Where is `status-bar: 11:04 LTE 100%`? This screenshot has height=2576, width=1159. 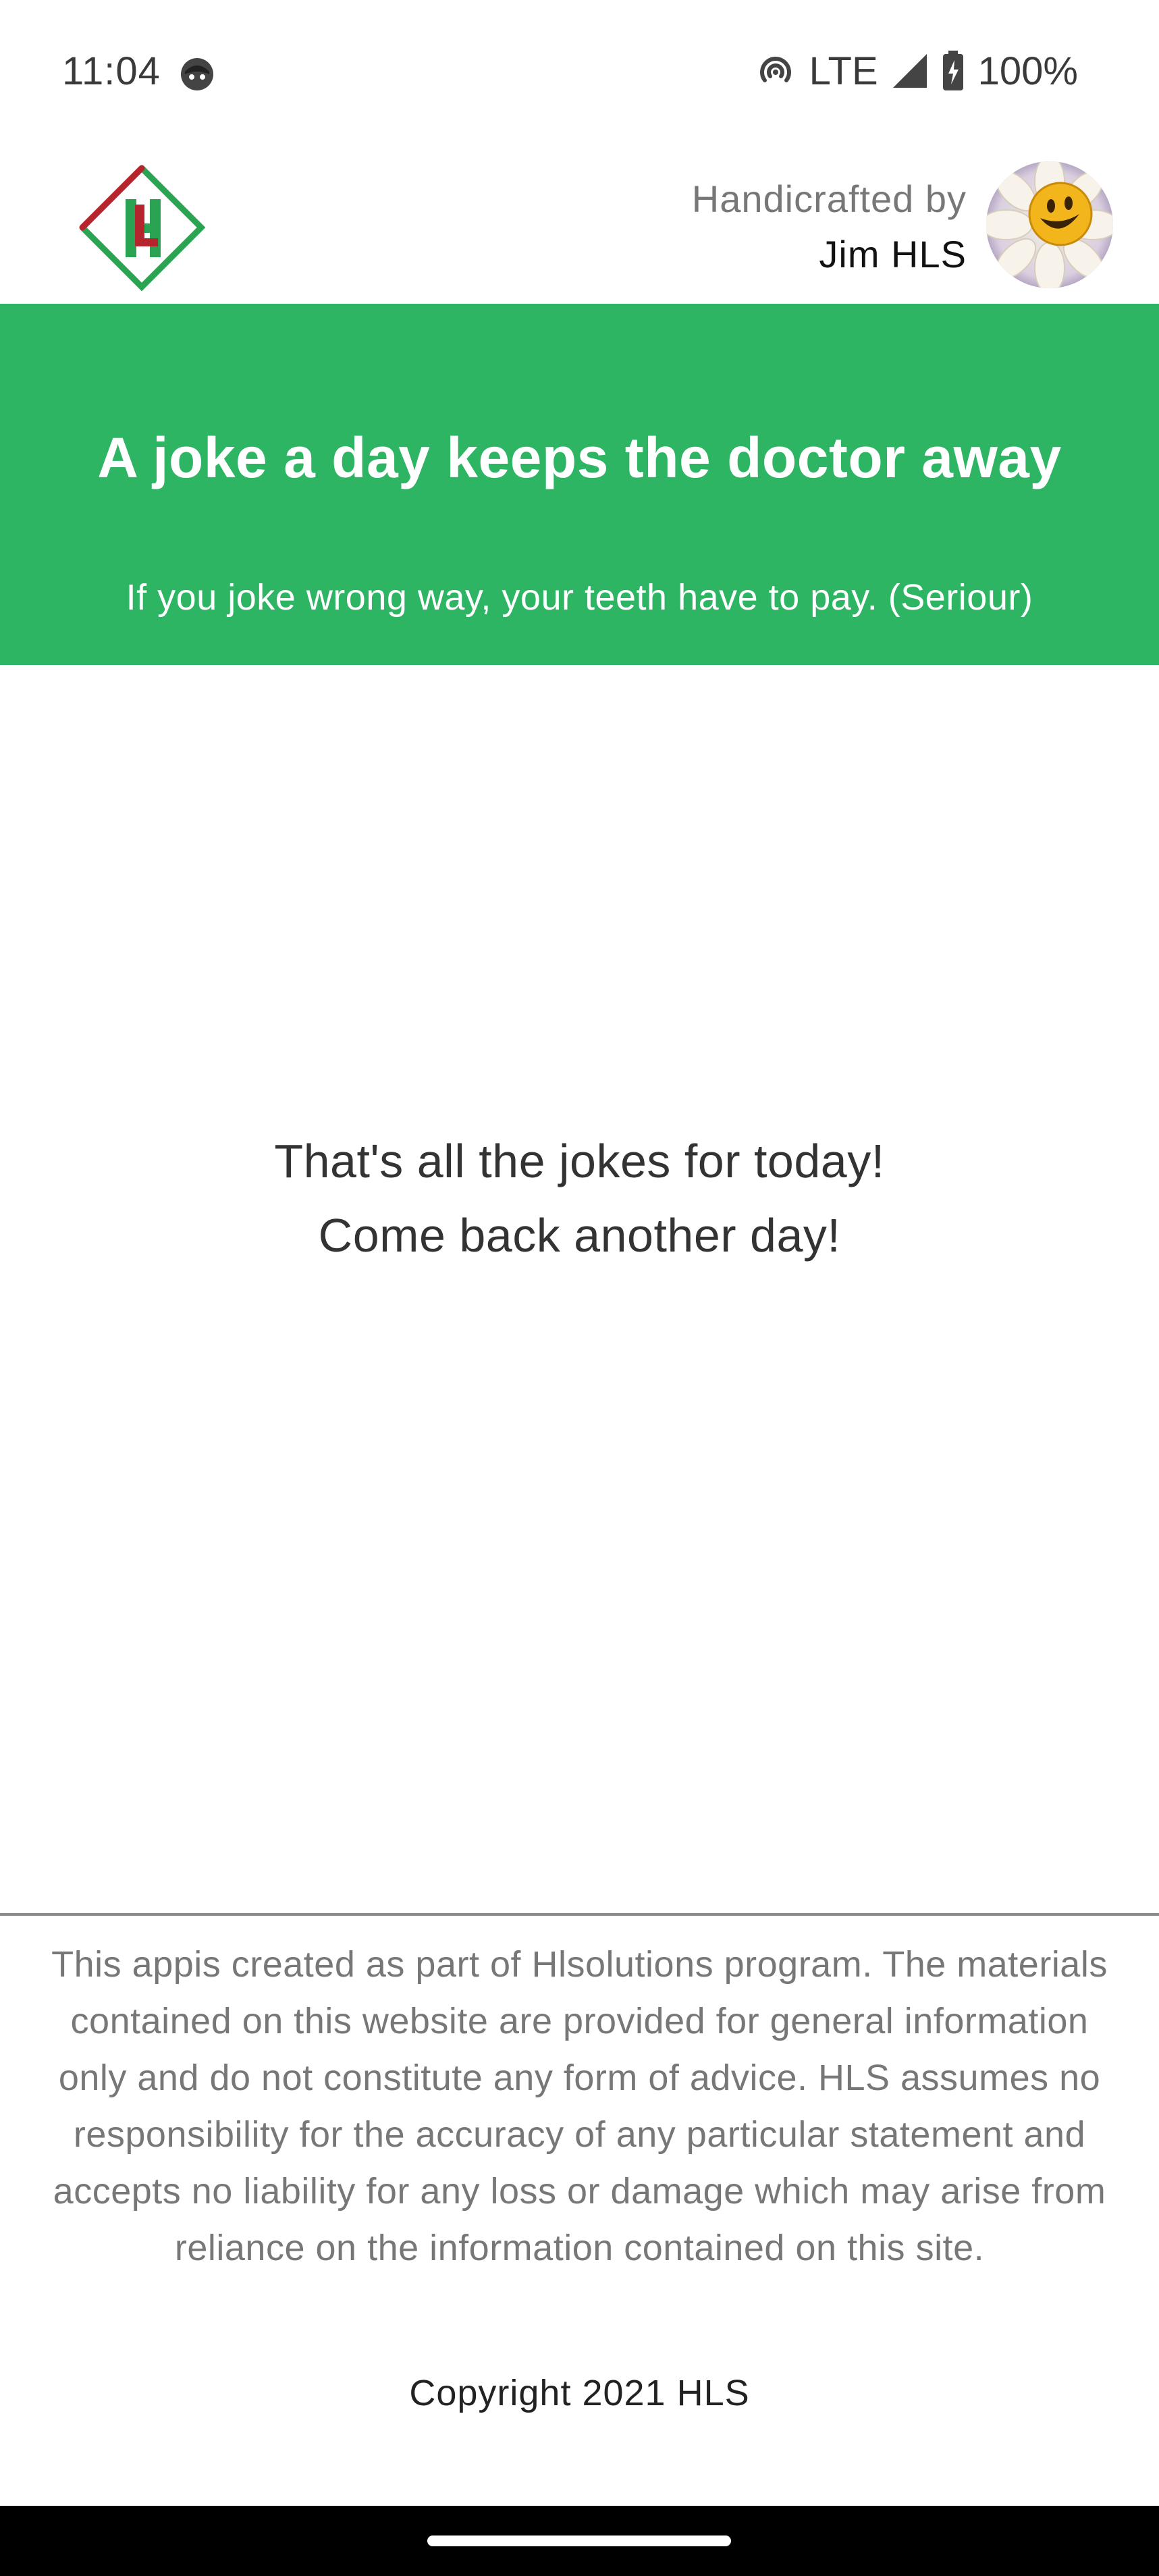 status-bar: 11:04 LTE 100% is located at coordinates (579, 73).